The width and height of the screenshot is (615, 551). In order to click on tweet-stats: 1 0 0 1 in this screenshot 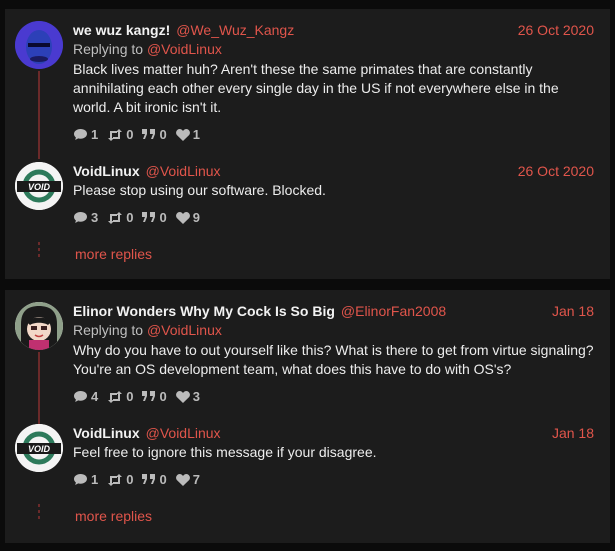, I will do `click(333, 134)`.